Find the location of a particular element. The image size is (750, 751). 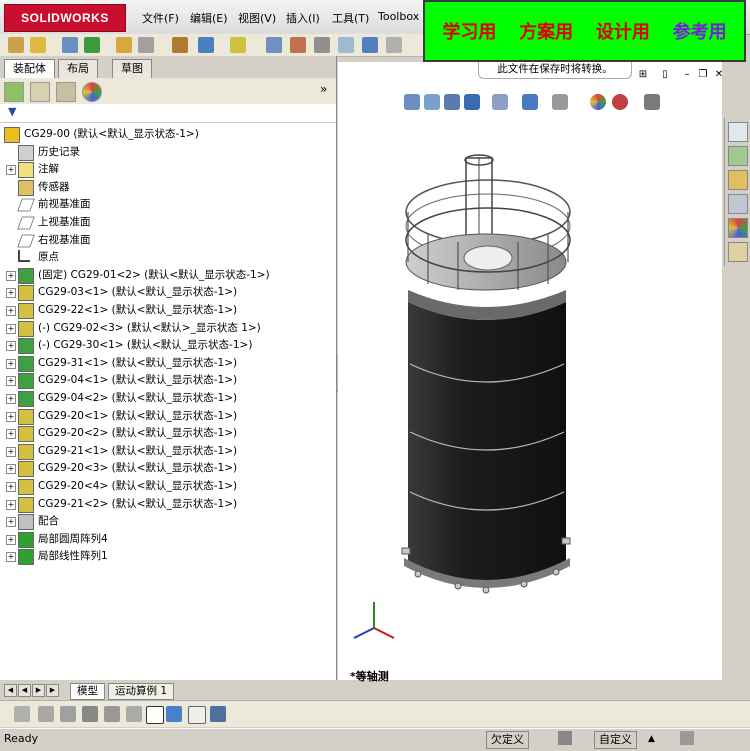

options-icon is located at coordinates (394, 45).